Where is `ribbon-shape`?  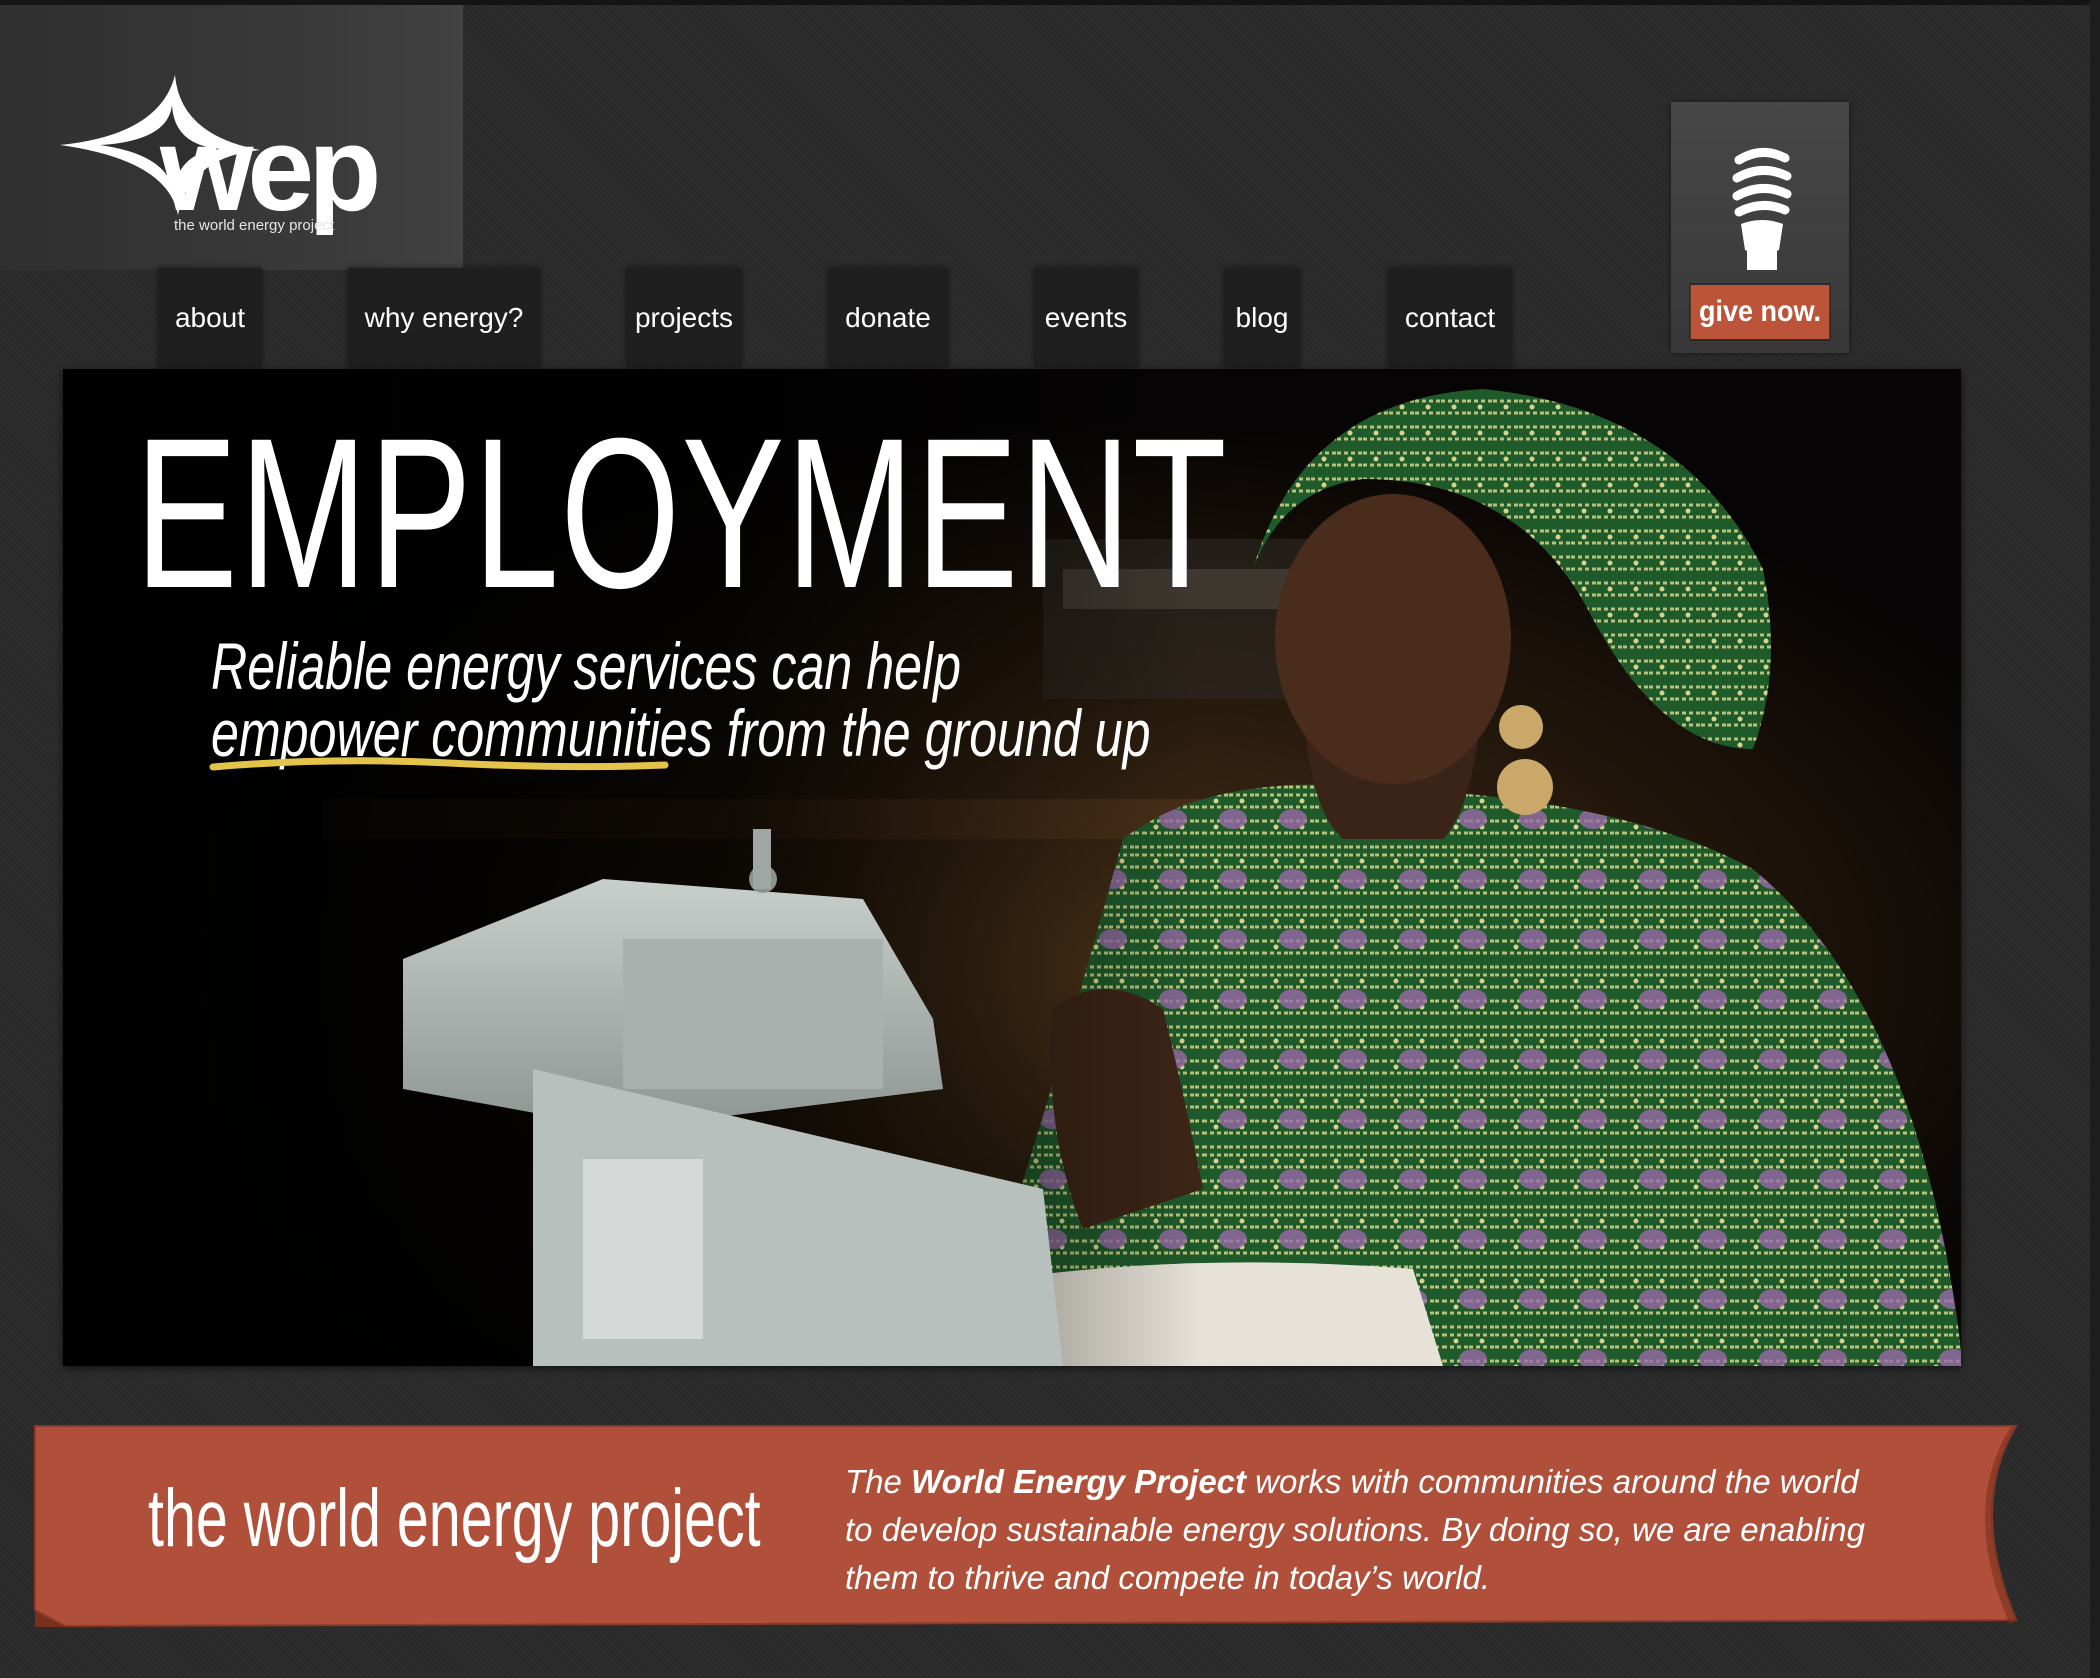
ribbon-shape is located at coordinates (1026, 1526).